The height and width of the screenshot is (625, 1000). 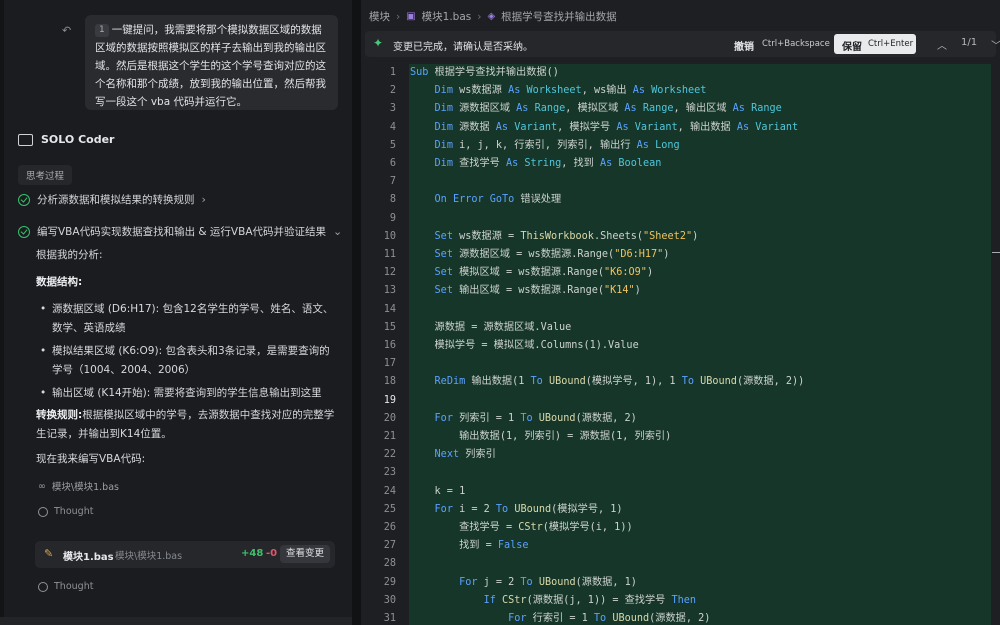 I want to click on bottom-bar, so click(x=176, y=621).